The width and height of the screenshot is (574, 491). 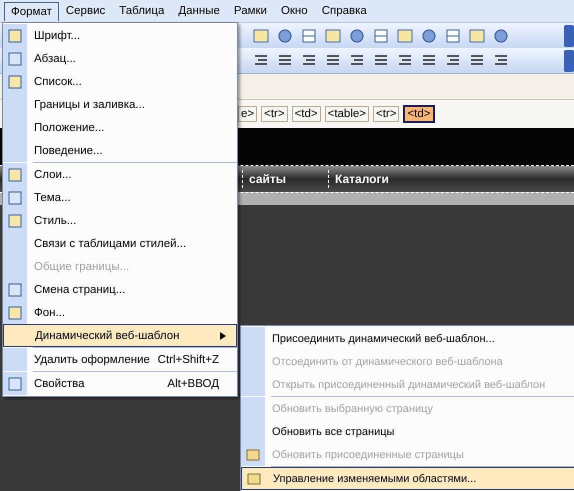 I want to click on menu-item: Динамический веб-шаблон, so click(x=120, y=335).